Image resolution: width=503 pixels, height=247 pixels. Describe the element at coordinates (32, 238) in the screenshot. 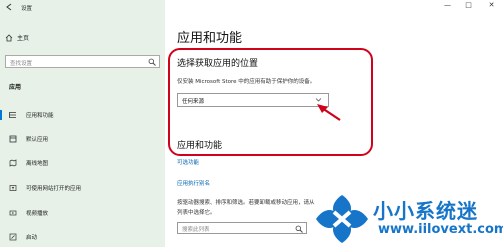

I see `sidebar-item-label: 启动` at that location.